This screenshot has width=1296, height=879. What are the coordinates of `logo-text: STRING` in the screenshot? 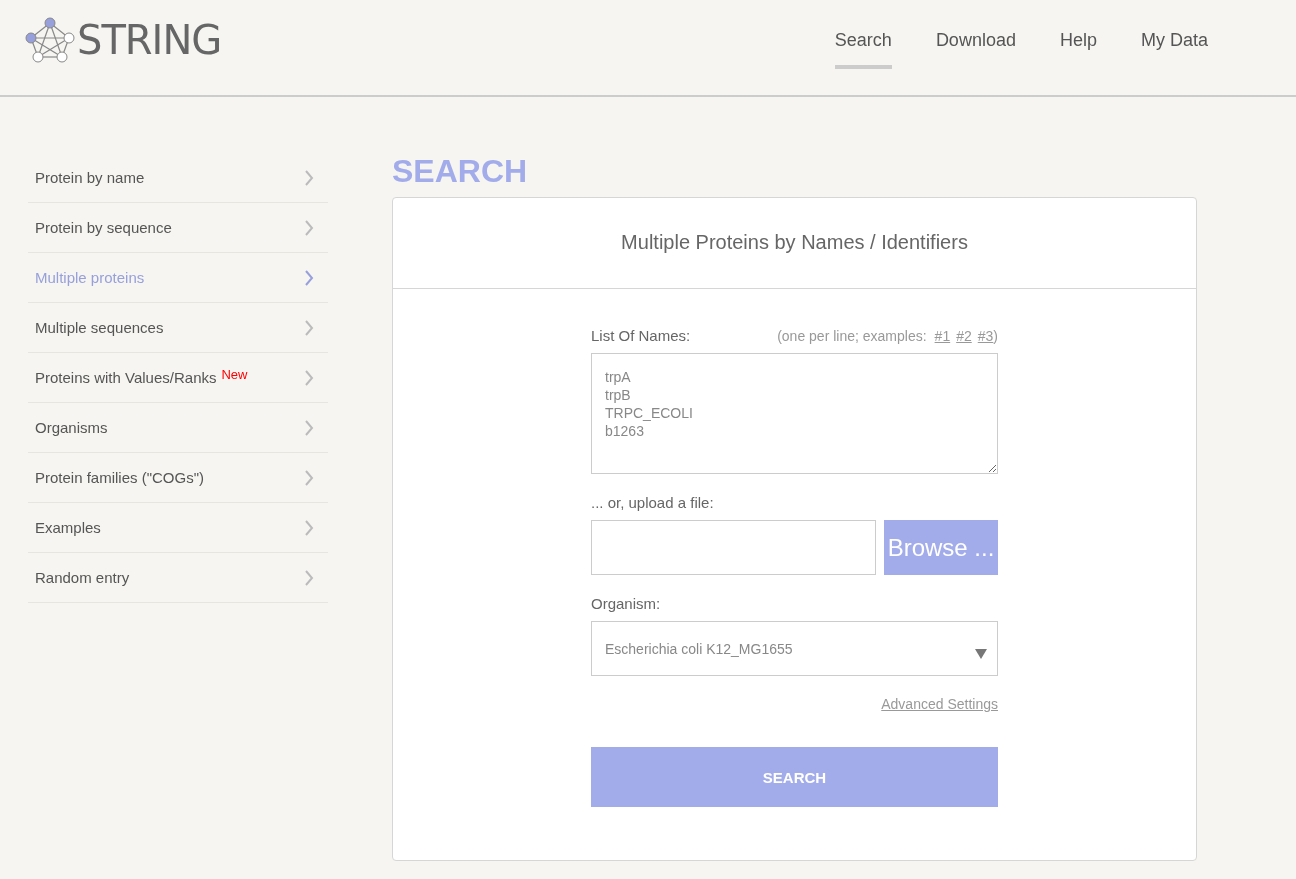 It's located at (149, 40).